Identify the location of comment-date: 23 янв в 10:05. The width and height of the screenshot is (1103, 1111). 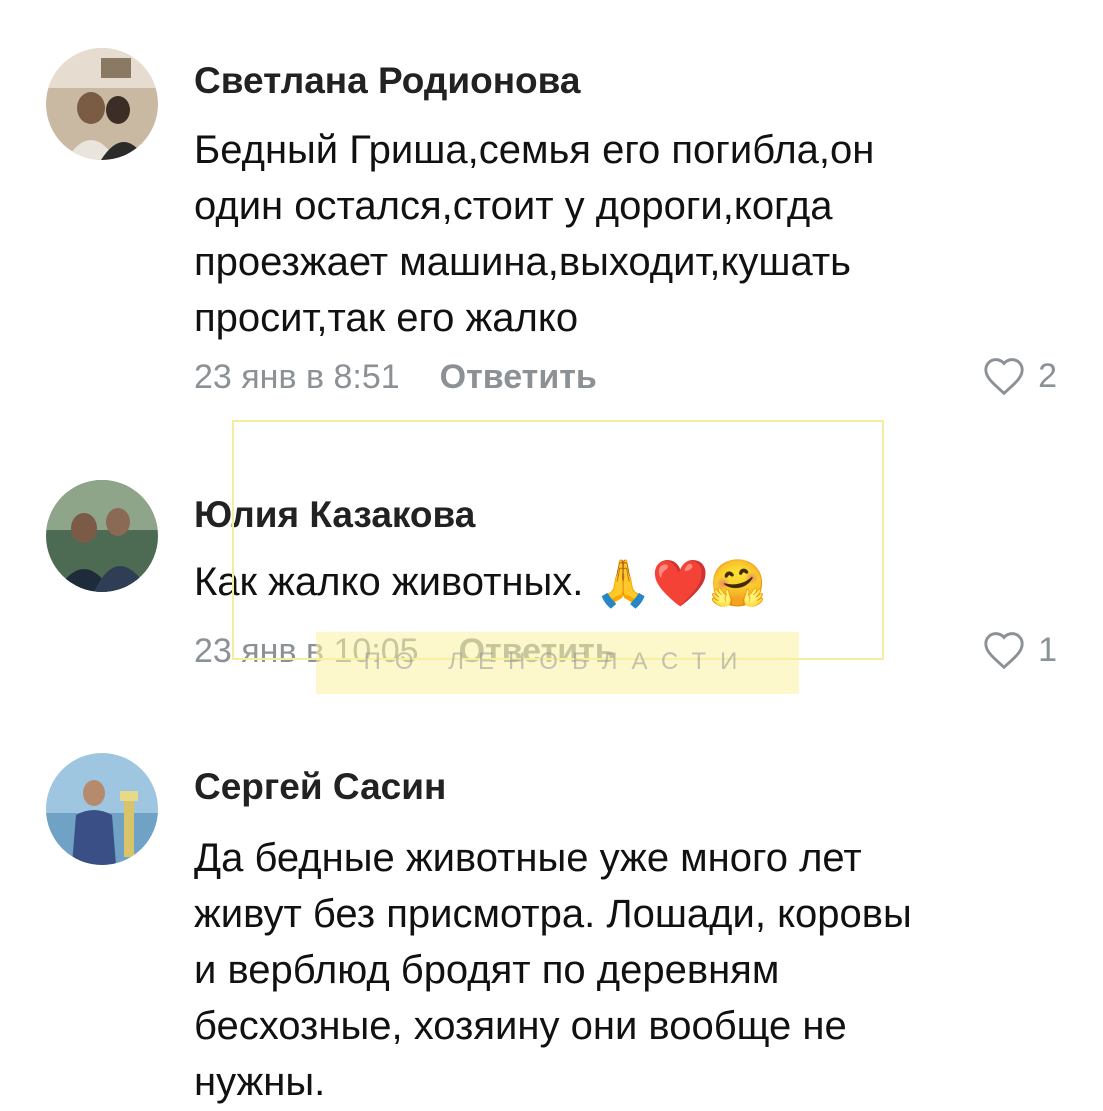
(306, 651).